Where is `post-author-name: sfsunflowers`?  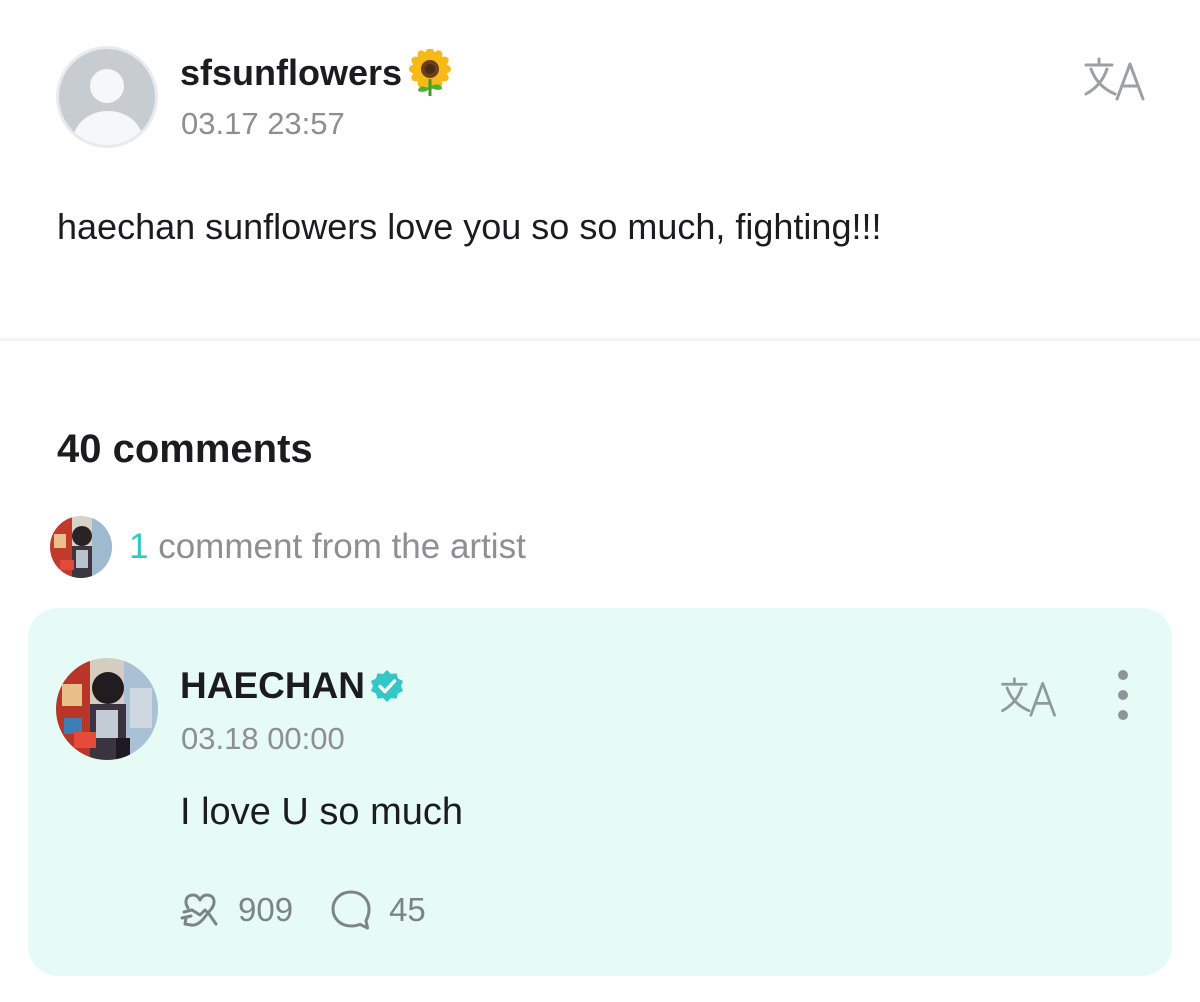 post-author-name: sfsunflowers is located at coordinates (291, 72).